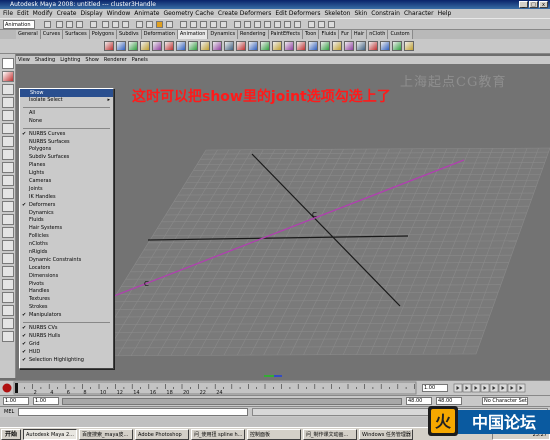  What do you see at coordinates (66, 345) in the screenshot?
I see `show-menu-item-grid: Grid` at bounding box center [66, 345].